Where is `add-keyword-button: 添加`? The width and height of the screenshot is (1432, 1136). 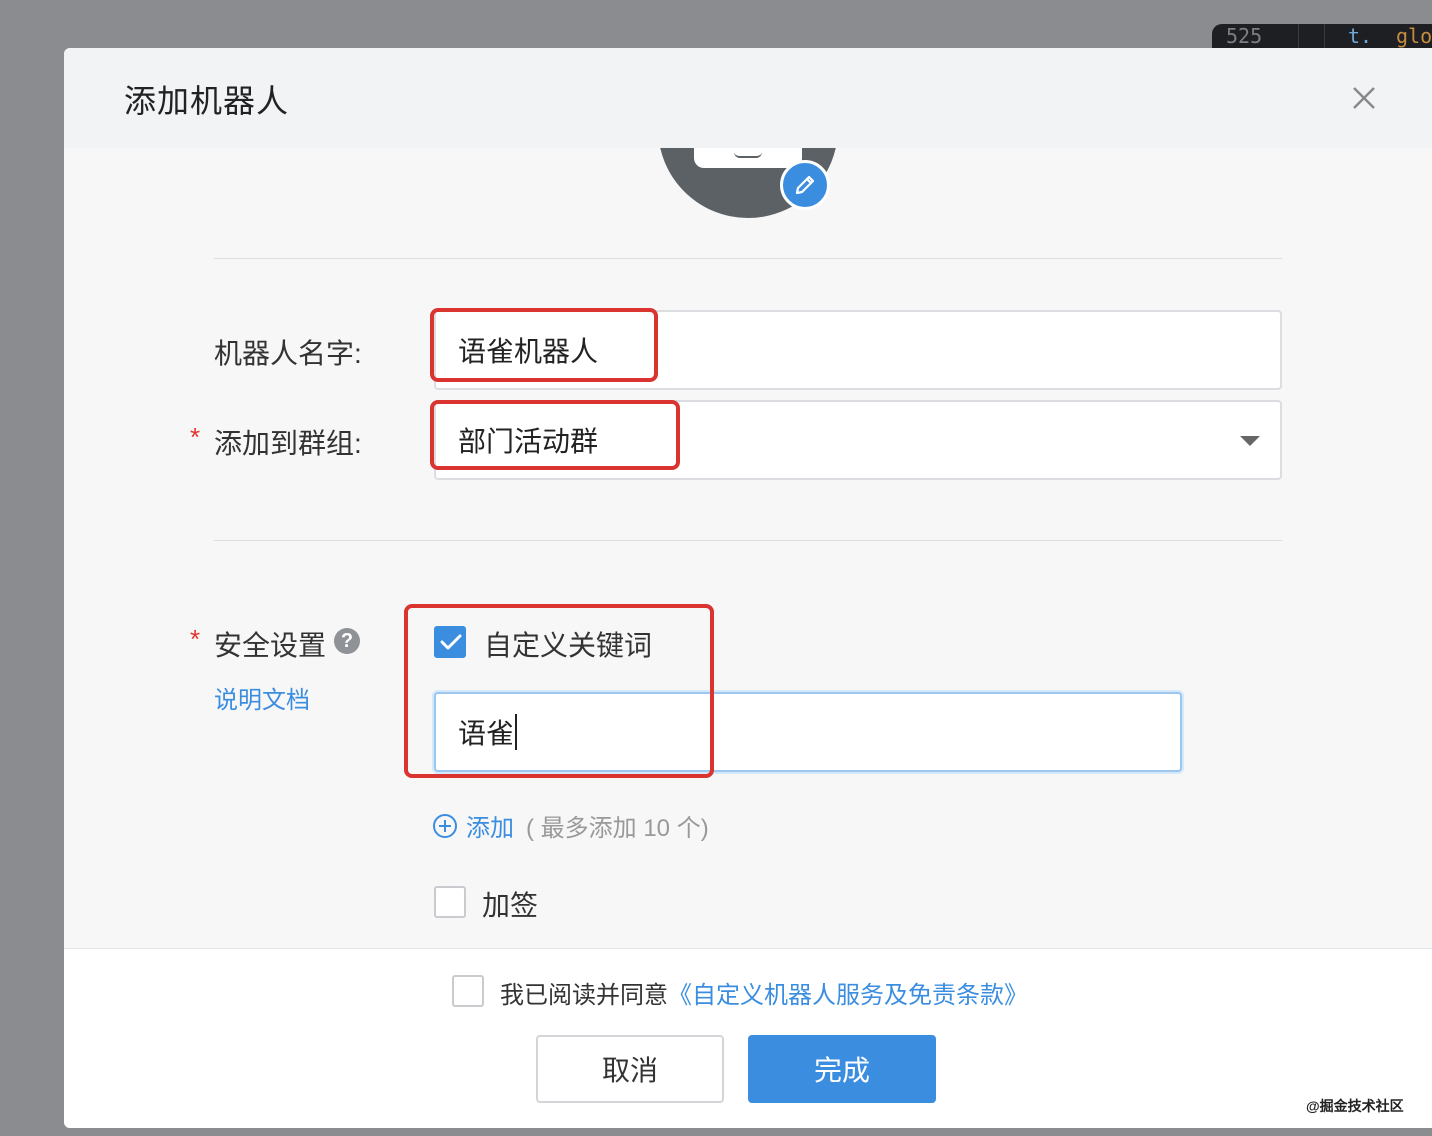
add-keyword-button: 添加 is located at coordinates (473, 825).